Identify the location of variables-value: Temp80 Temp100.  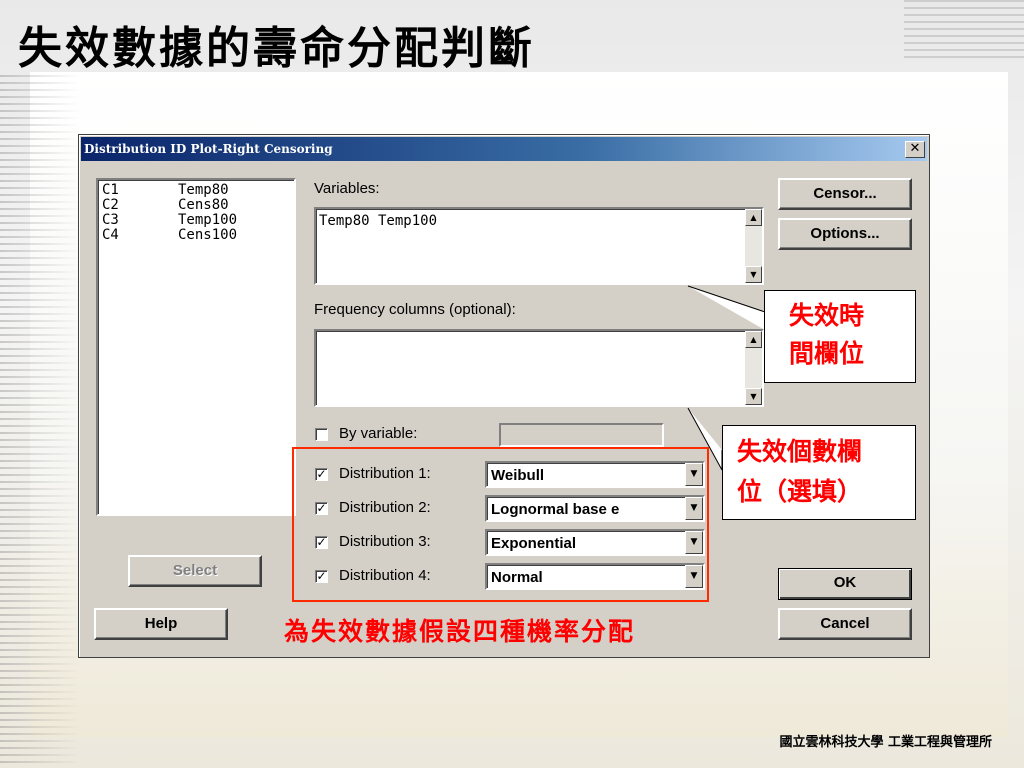
(378, 221).